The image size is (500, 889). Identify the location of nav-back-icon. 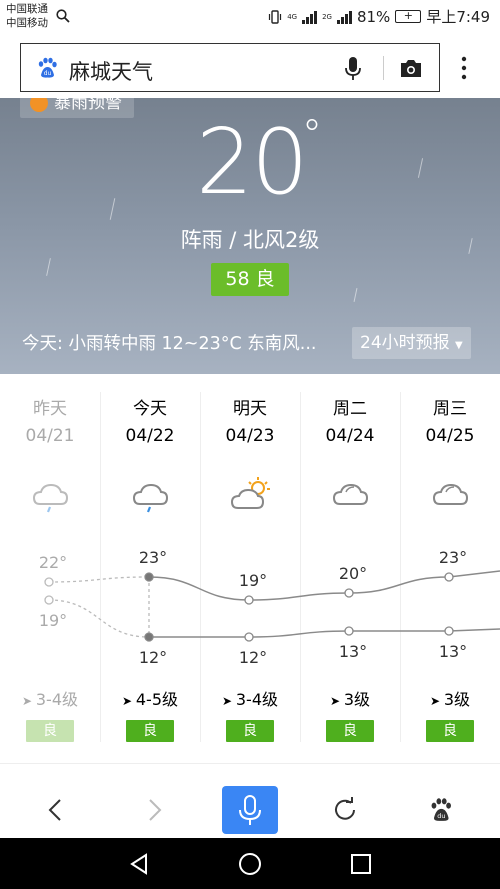
(139, 864).